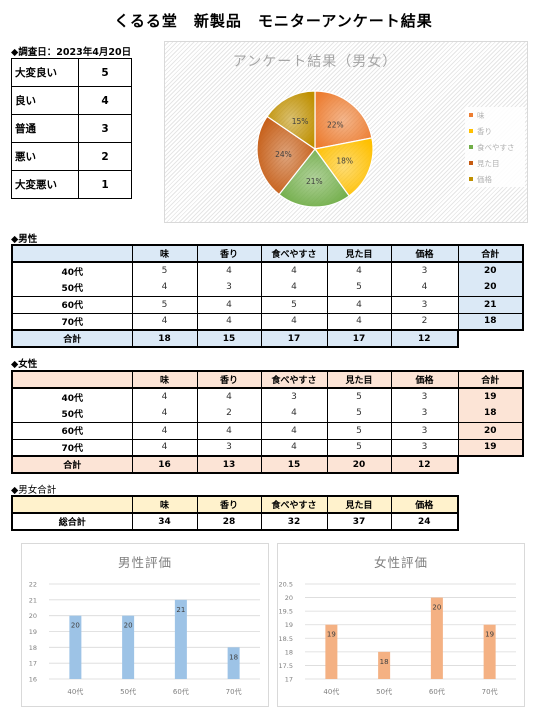 The width and height of the screenshot is (547, 719). I want to click on bar-data-label: 21, so click(180, 610).